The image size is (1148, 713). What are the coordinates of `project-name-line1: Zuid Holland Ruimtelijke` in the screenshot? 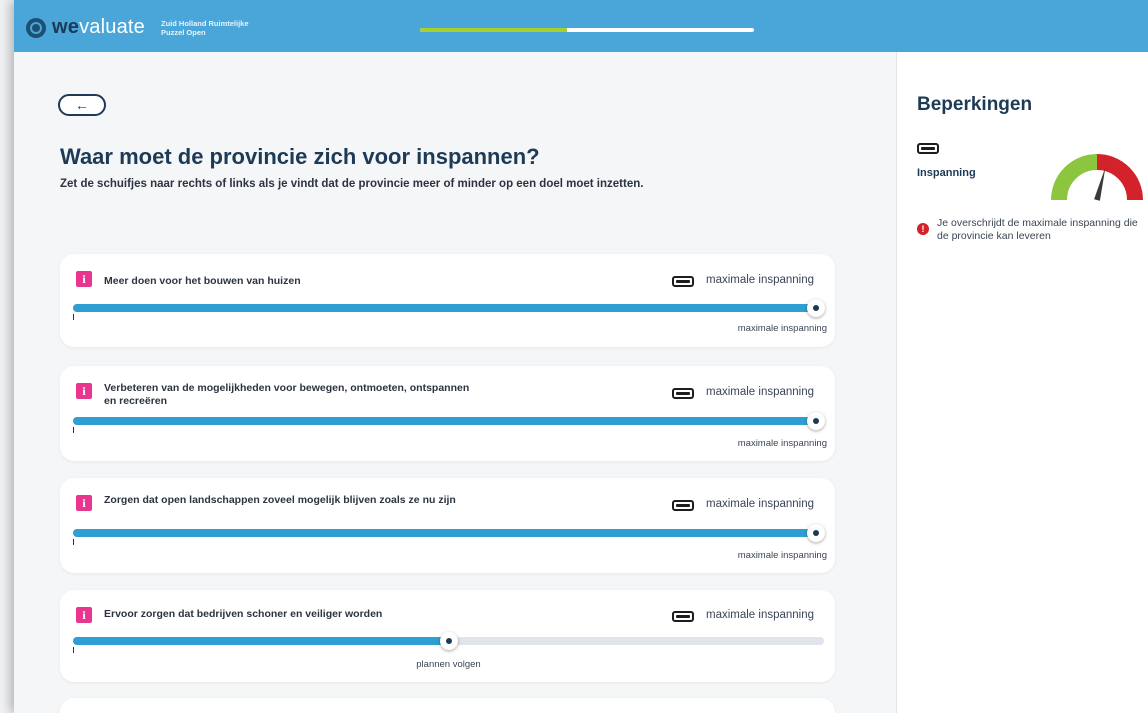 It's located at (205, 23).